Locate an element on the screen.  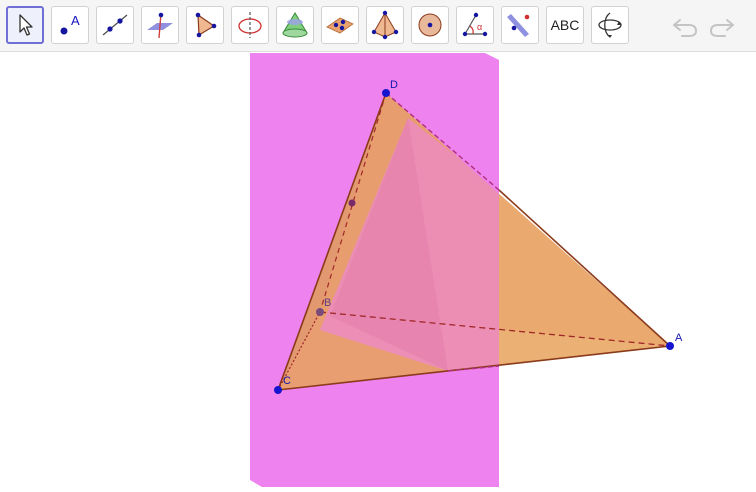
label-d: D is located at coordinates (394, 85).